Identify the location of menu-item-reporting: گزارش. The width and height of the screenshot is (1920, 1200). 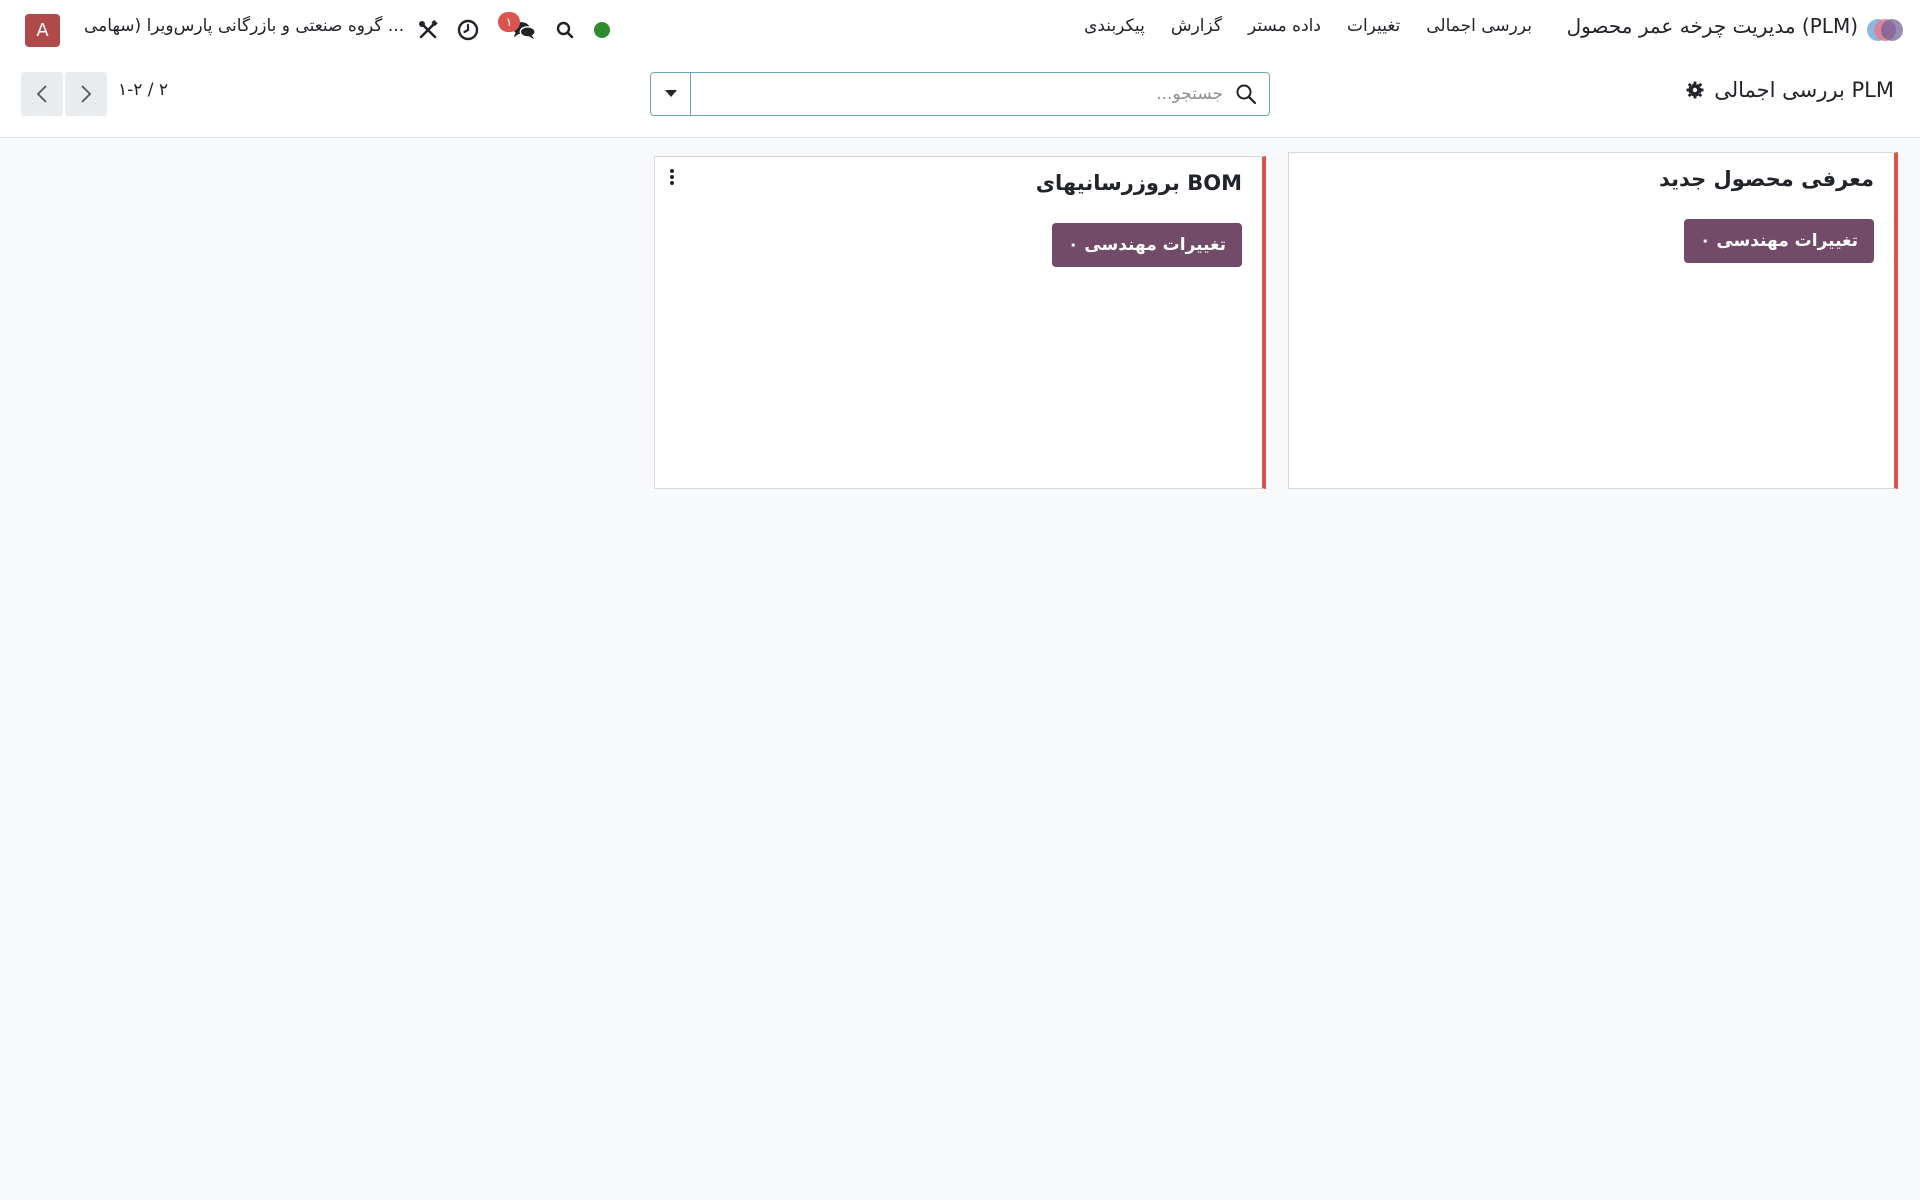
(1196, 26).